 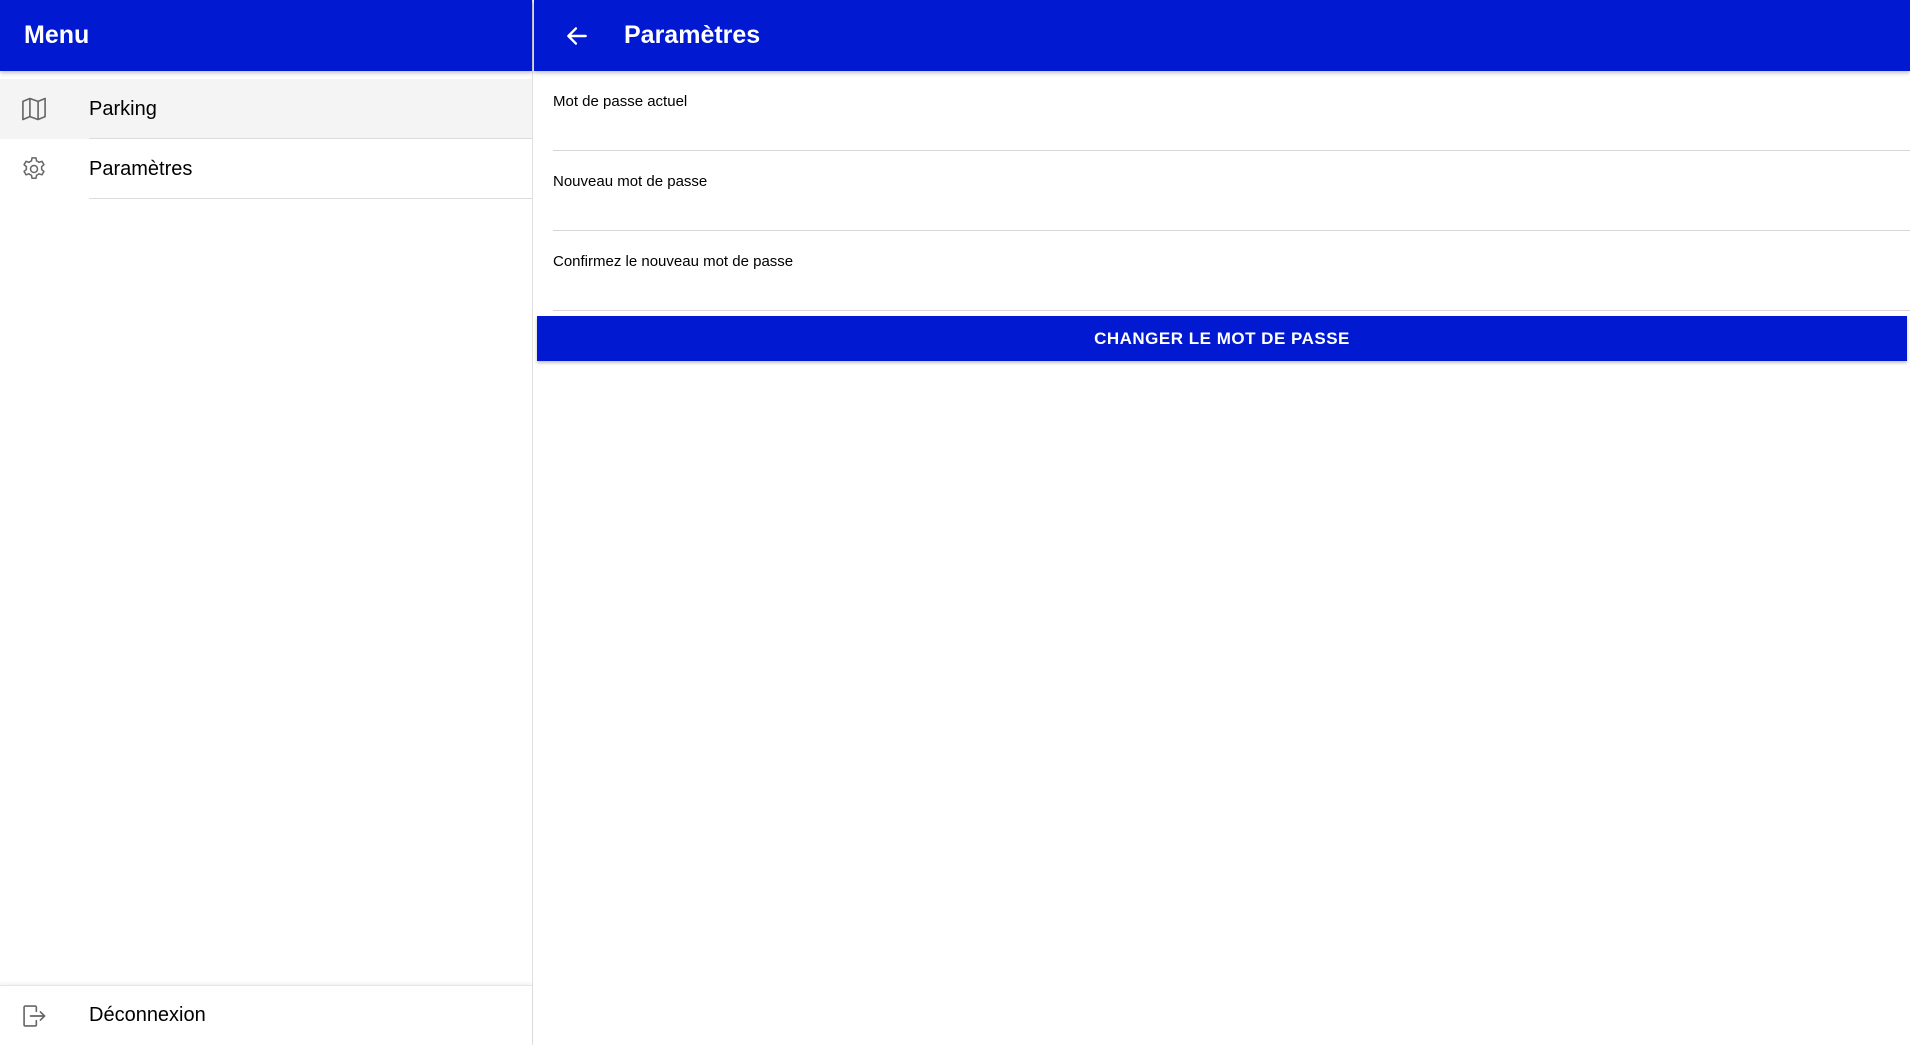 I want to click on new-password-input, so click(x=1231, y=211).